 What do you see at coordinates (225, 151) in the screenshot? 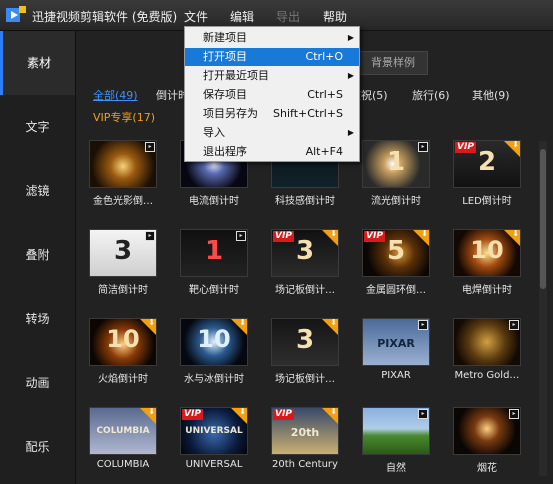
I see `menu-item-label: 退出程序` at bounding box center [225, 151].